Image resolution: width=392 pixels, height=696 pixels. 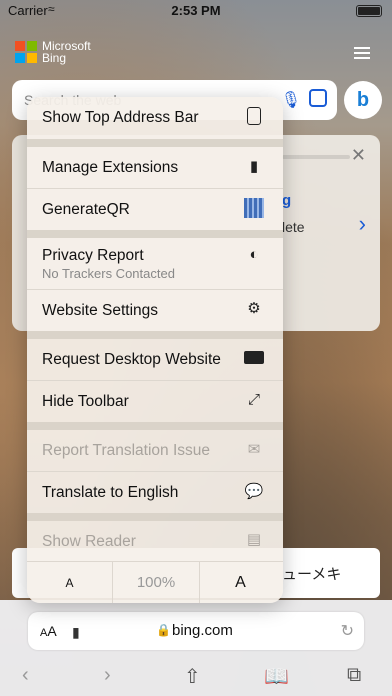 I want to click on menu-translate-english: Translate to English 💬, so click(x=155, y=492).